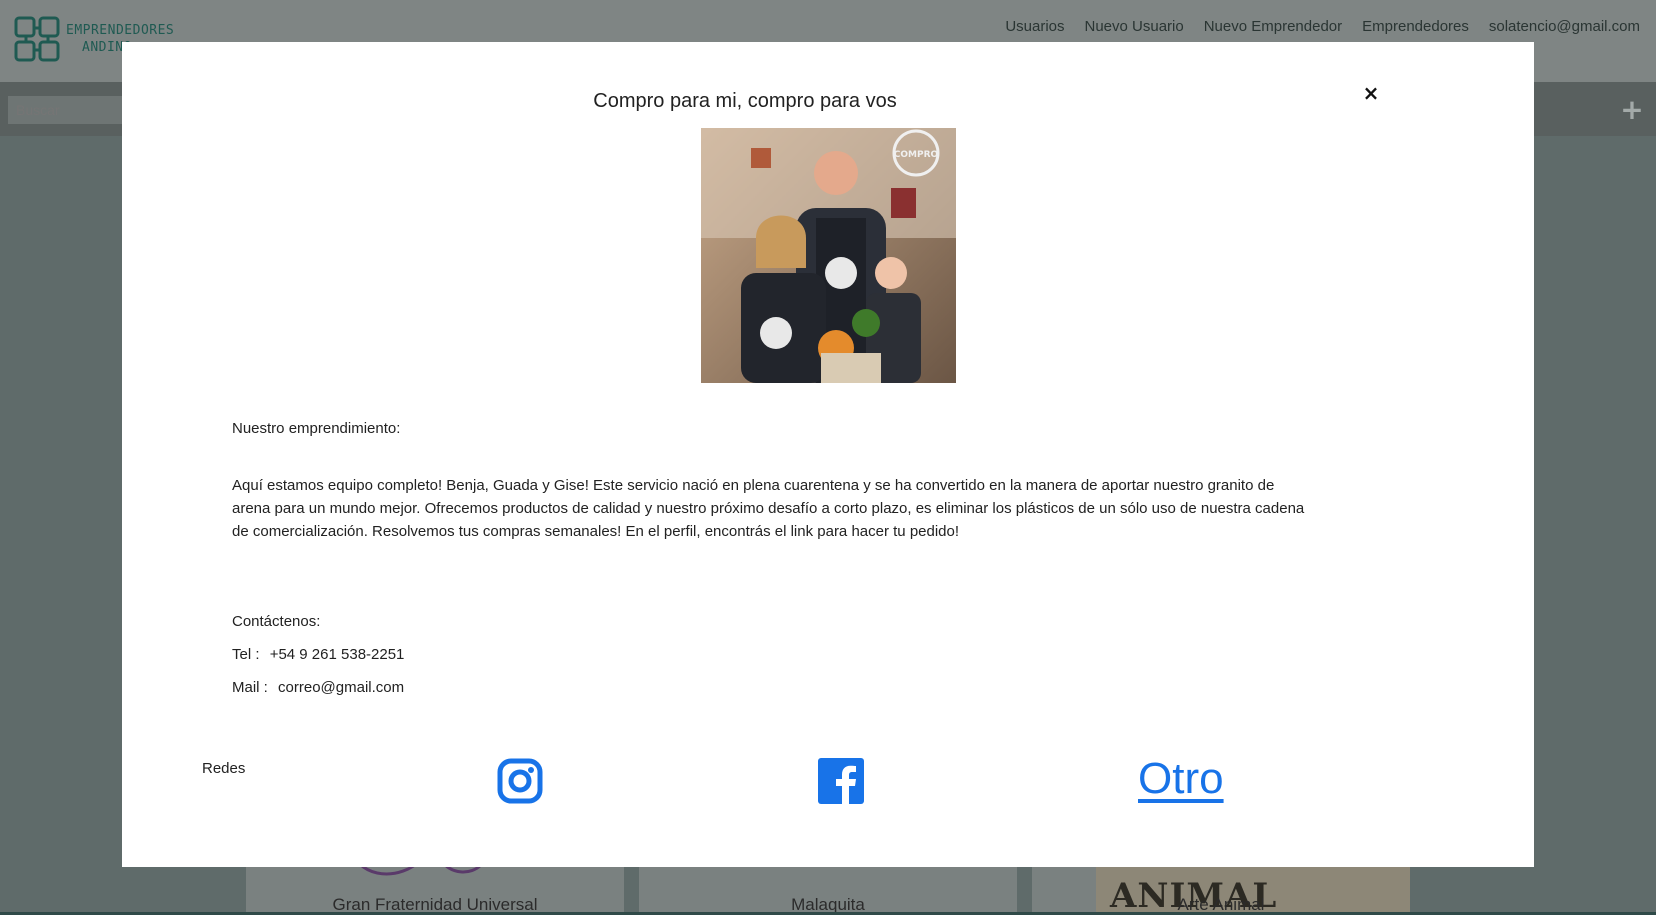  I want to click on instagram-icon, so click(520, 781).